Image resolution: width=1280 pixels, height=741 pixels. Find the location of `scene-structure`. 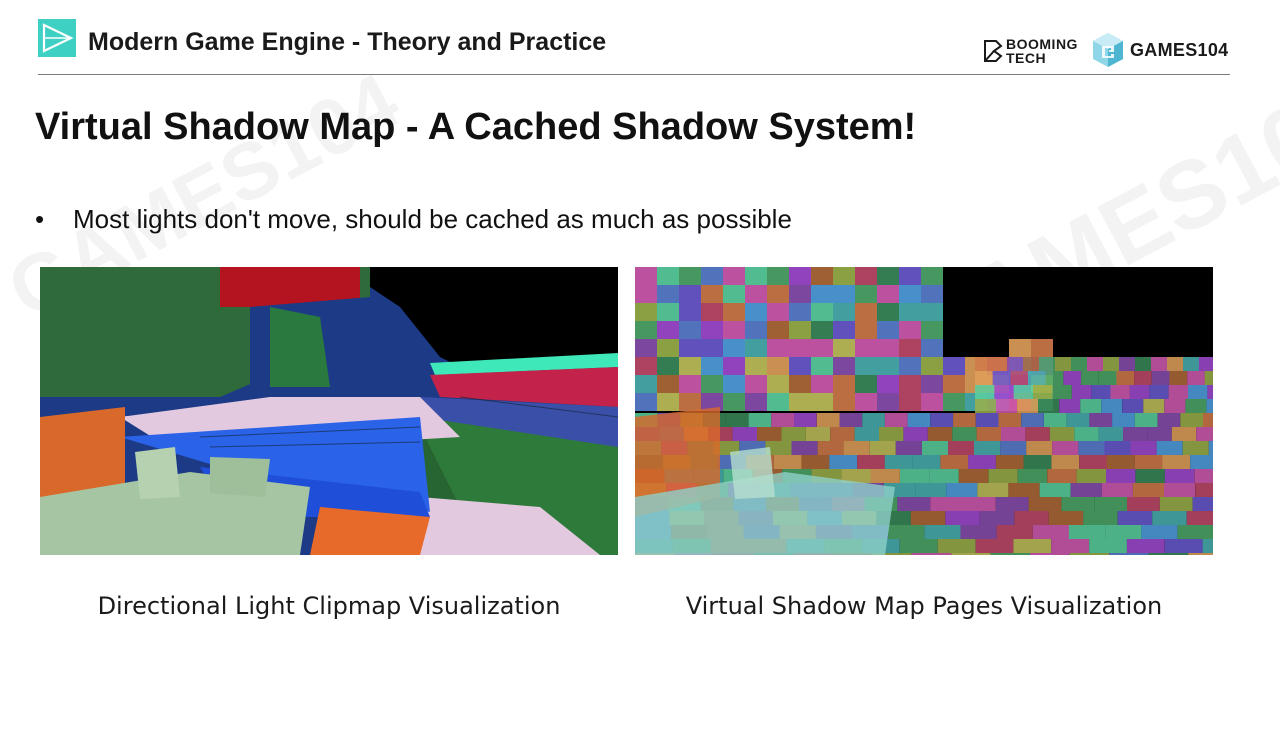

scene-structure is located at coordinates (752, 473).